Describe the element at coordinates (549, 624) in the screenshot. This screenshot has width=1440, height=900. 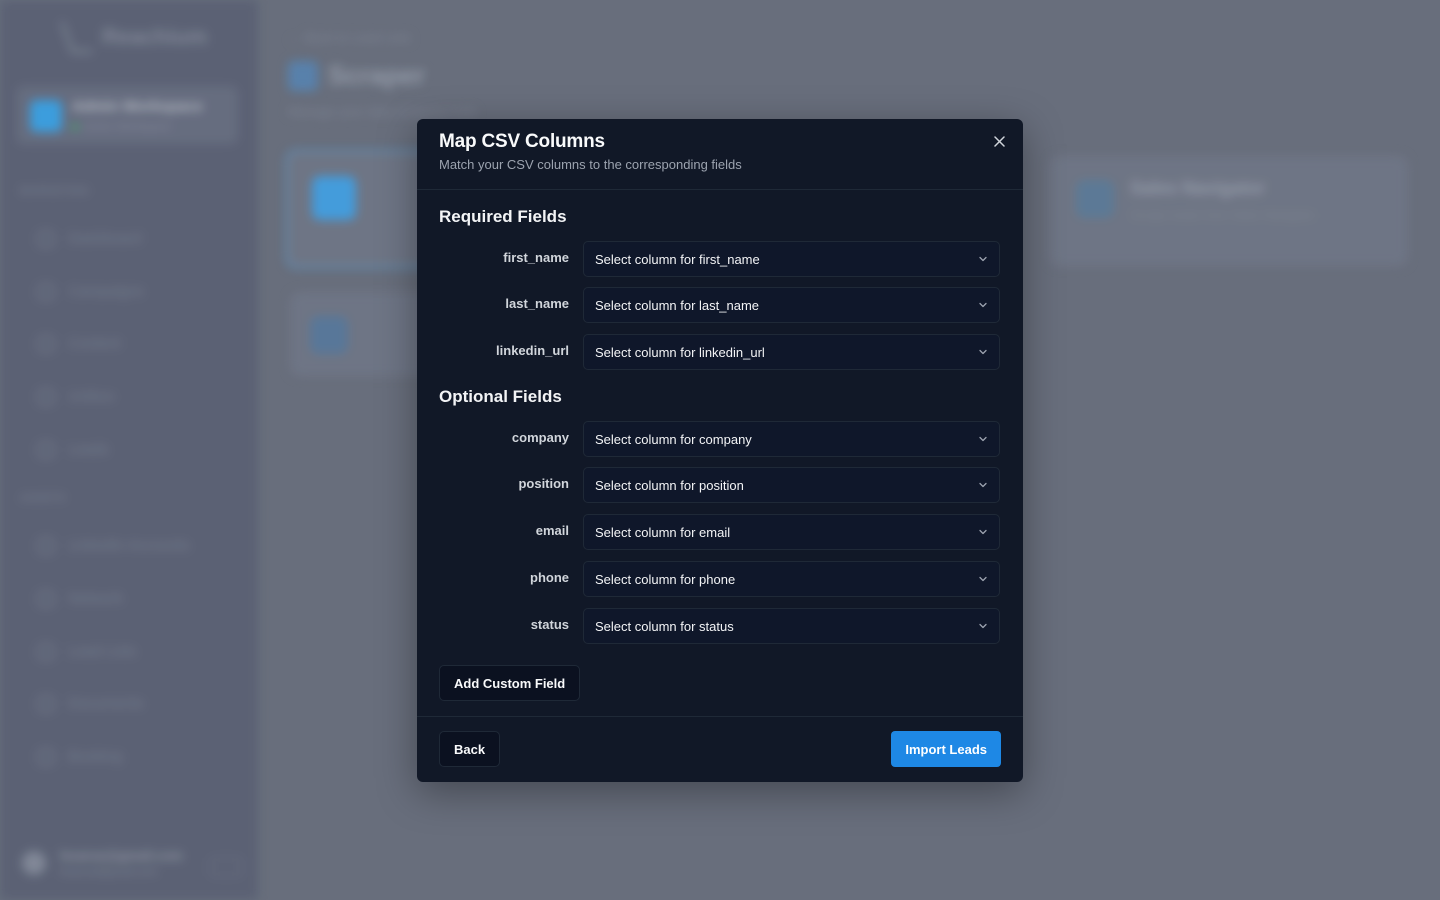
I see `field-label: status` at that location.